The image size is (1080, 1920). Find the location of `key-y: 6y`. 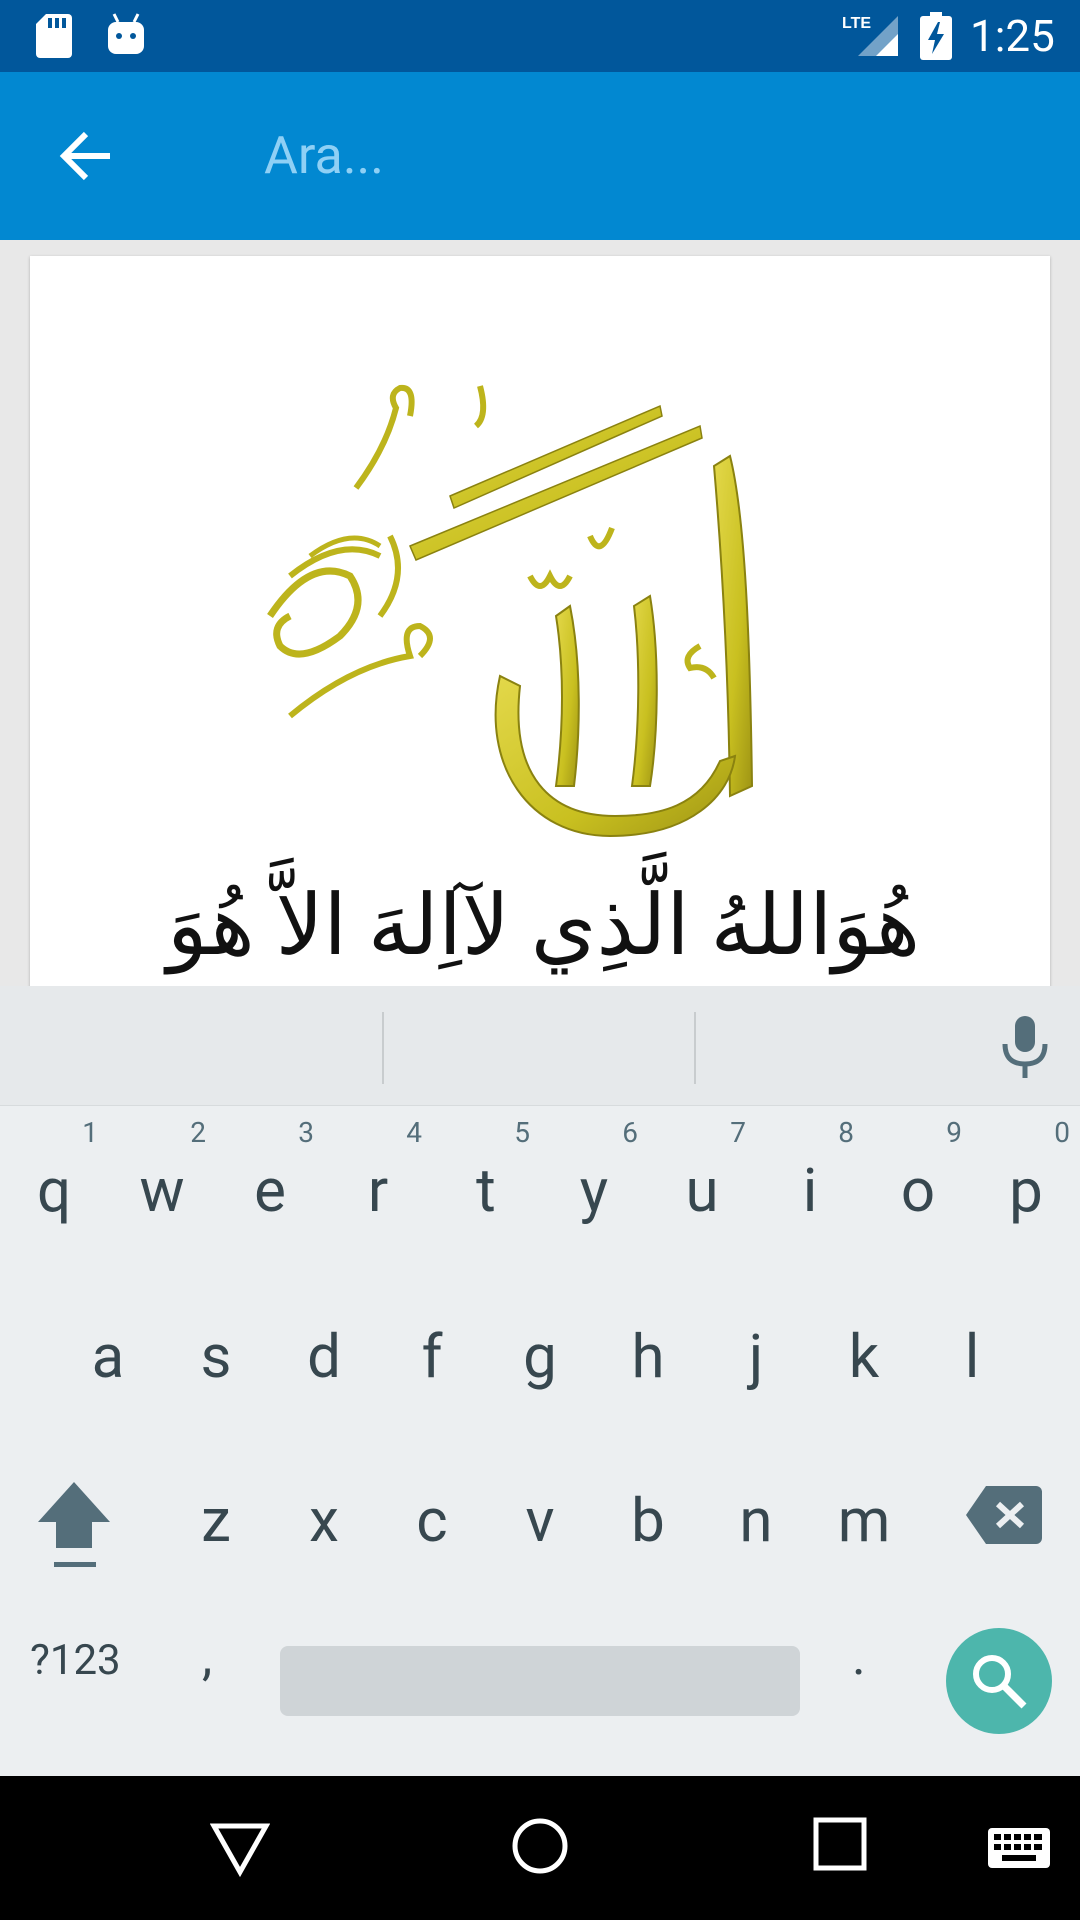

key-y: 6y is located at coordinates (594, 1191).